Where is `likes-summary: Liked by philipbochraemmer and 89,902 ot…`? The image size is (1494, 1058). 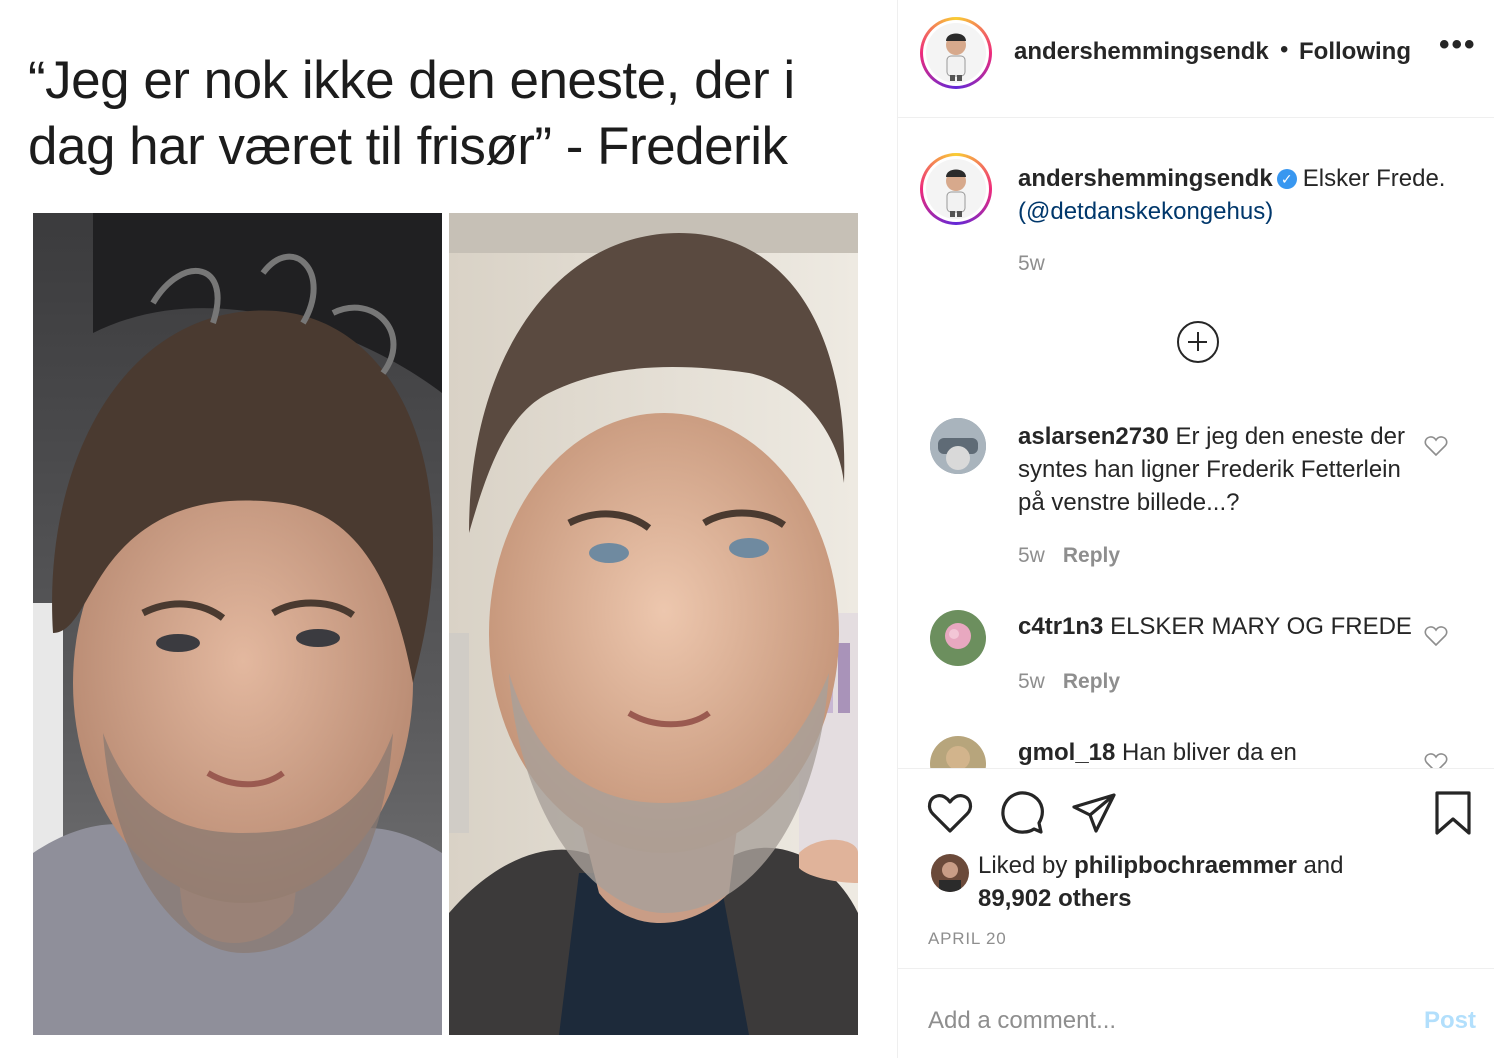 likes-summary: Liked by philipbochraemmer and 89,902 ot… is located at coordinates (1218, 882).